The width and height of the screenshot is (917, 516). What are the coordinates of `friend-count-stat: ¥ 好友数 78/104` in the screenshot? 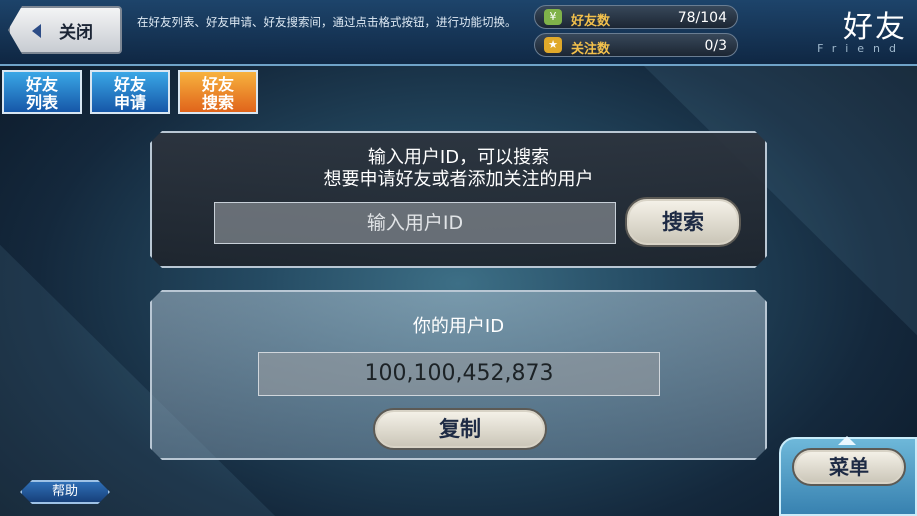 It's located at (636, 17).